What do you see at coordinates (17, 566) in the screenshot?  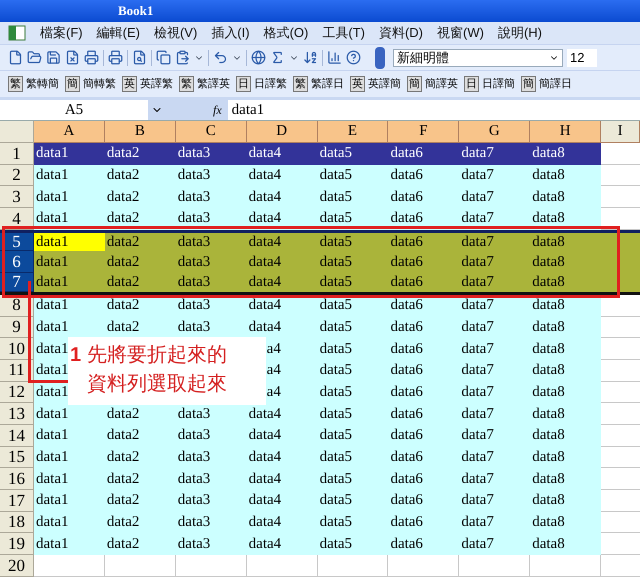 I see `row-header: 20` at bounding box center [17, 566].